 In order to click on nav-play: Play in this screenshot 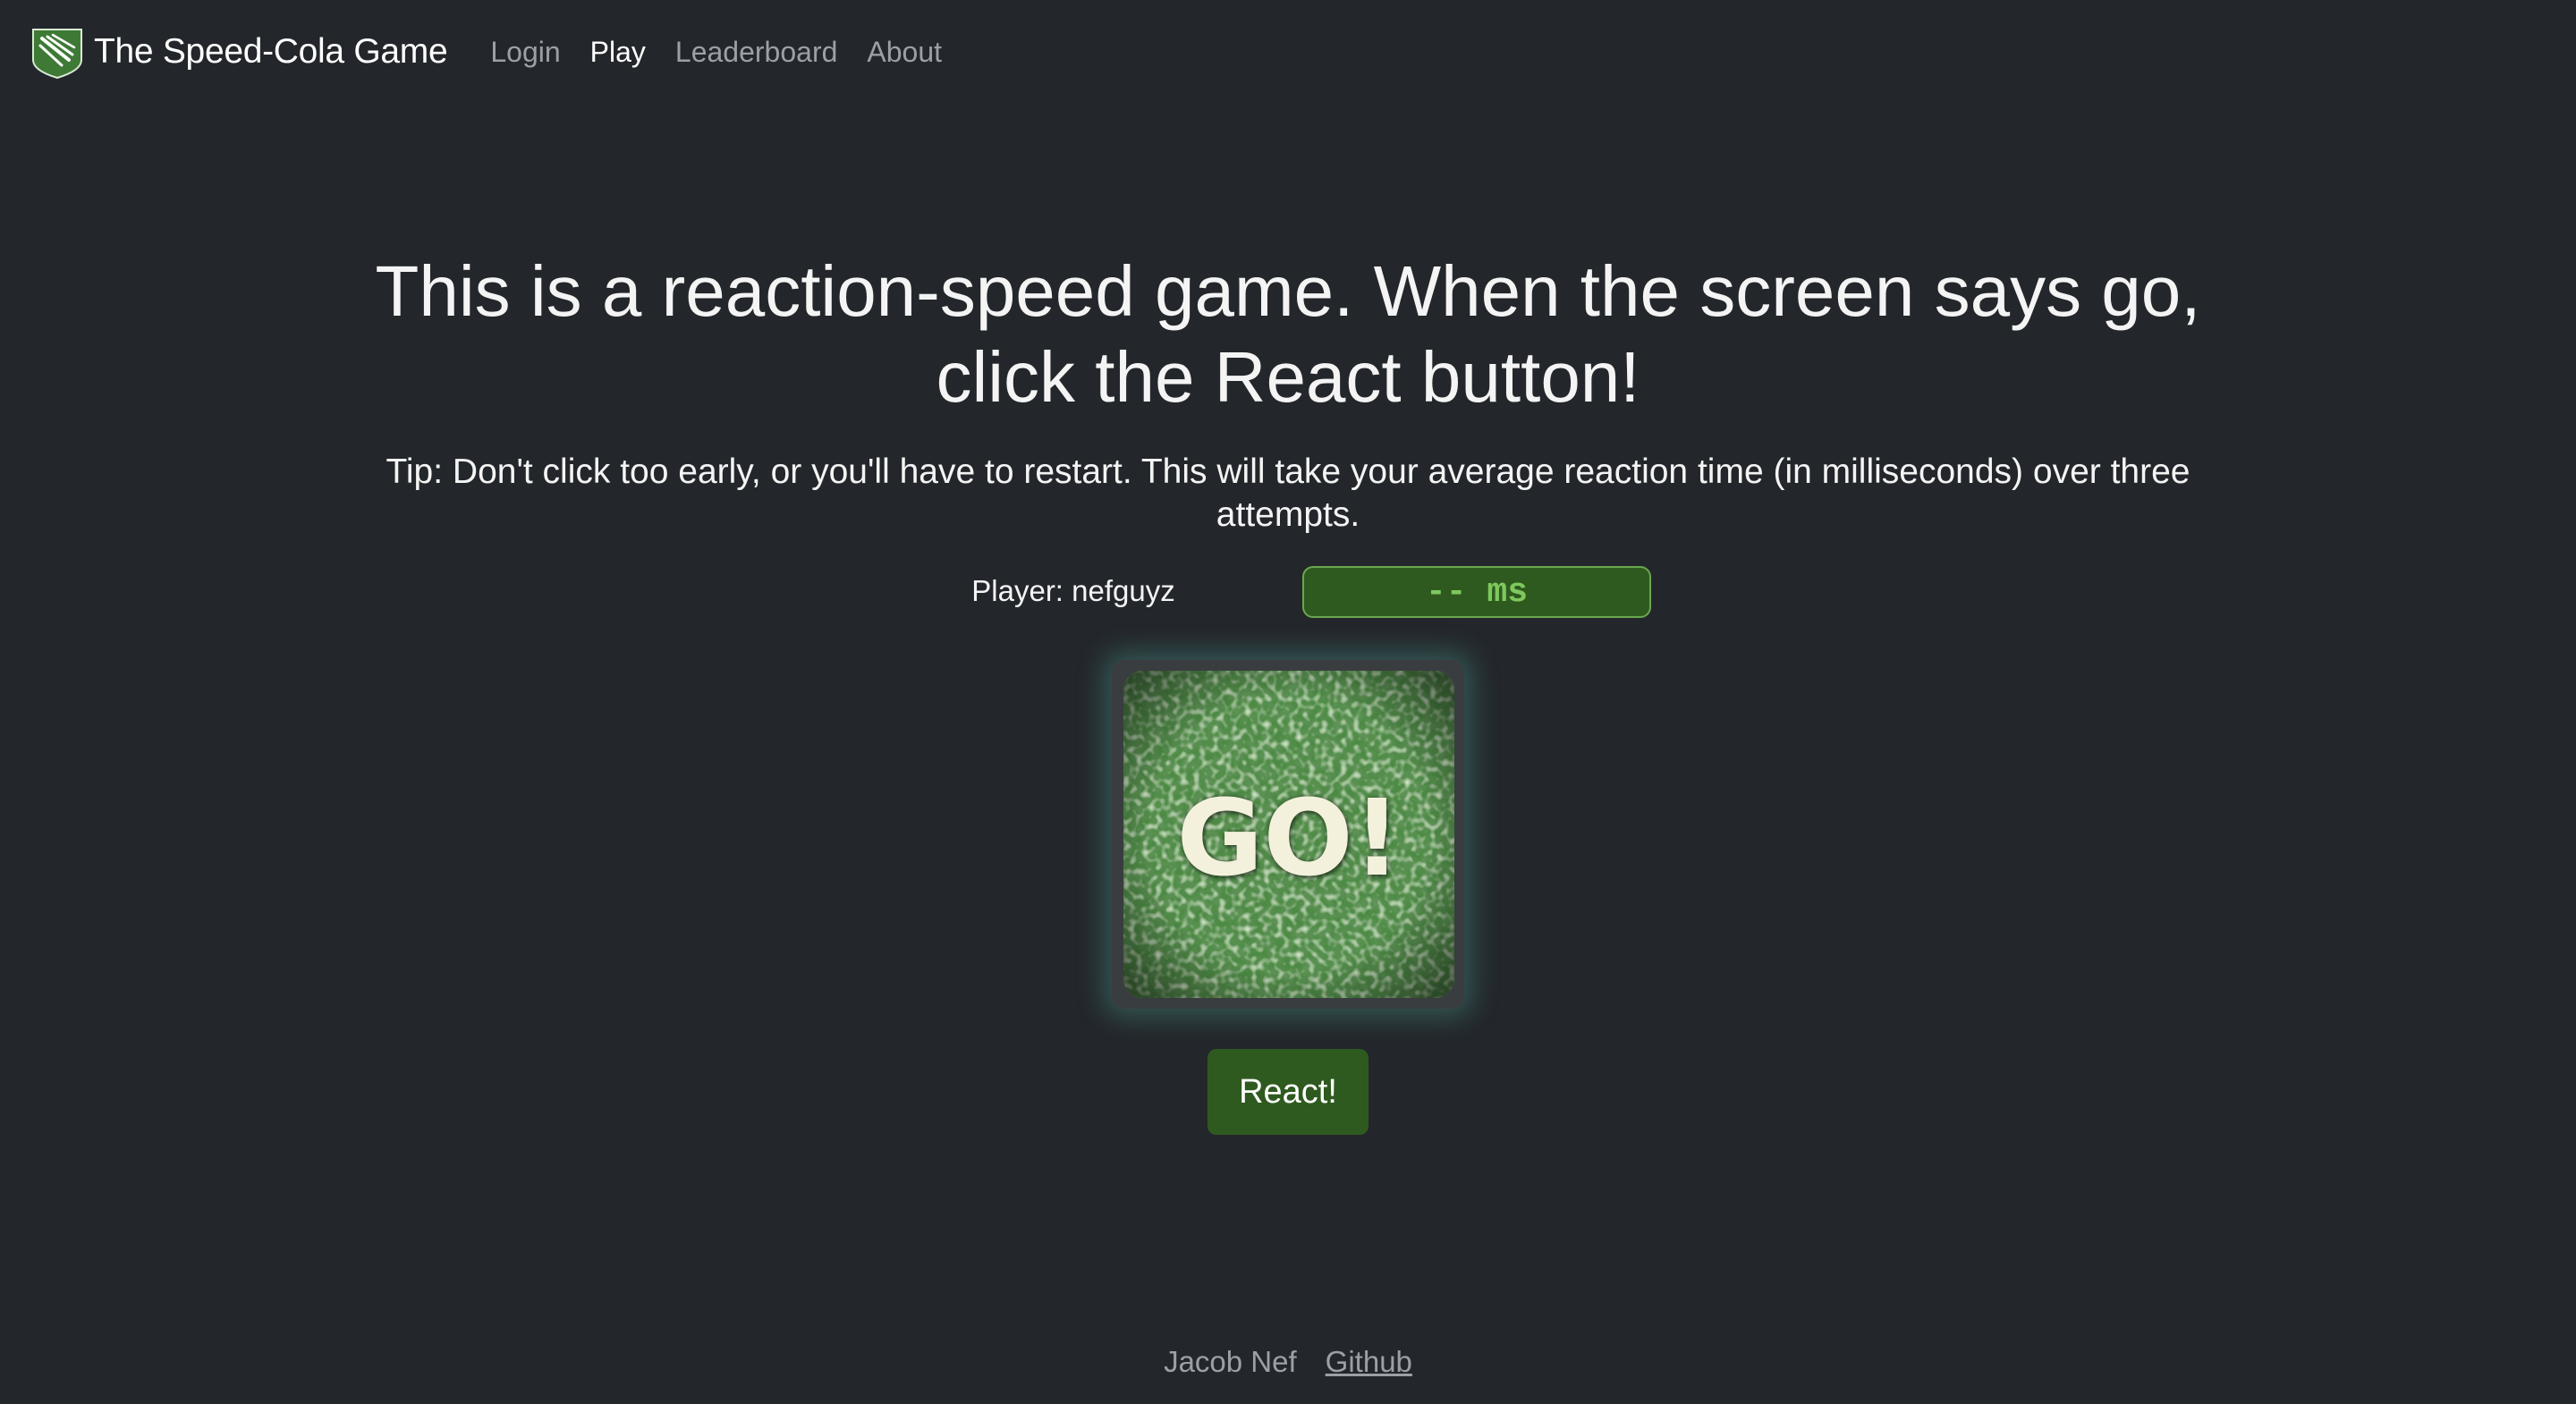, I will do `click(618, 53)`.